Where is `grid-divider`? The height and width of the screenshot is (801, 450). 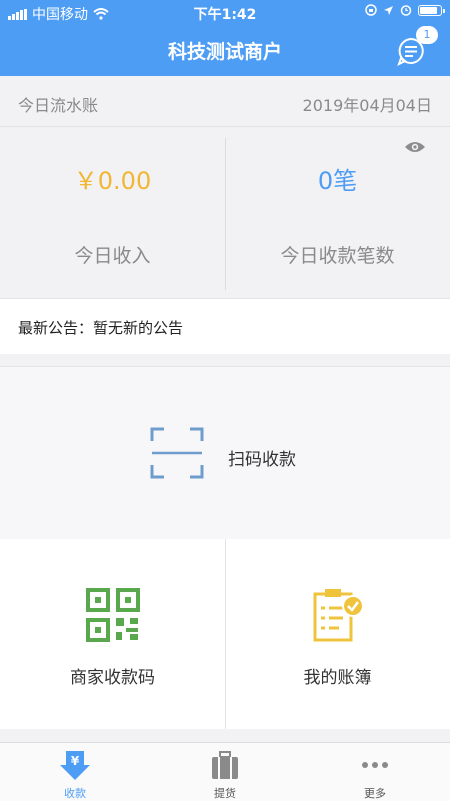
grid-divider is located at coordinates (225, 634).